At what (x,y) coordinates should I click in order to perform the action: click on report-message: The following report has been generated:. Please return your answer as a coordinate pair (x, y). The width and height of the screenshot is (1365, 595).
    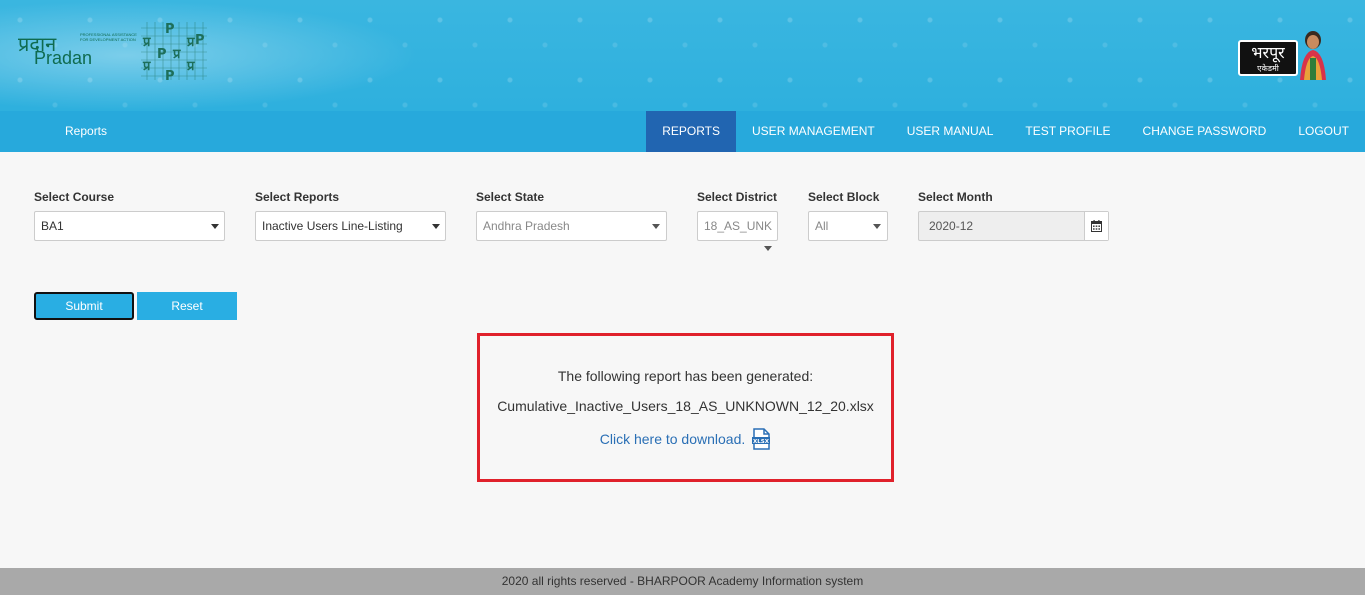
    Looking at the image, I should click on (685, 376).